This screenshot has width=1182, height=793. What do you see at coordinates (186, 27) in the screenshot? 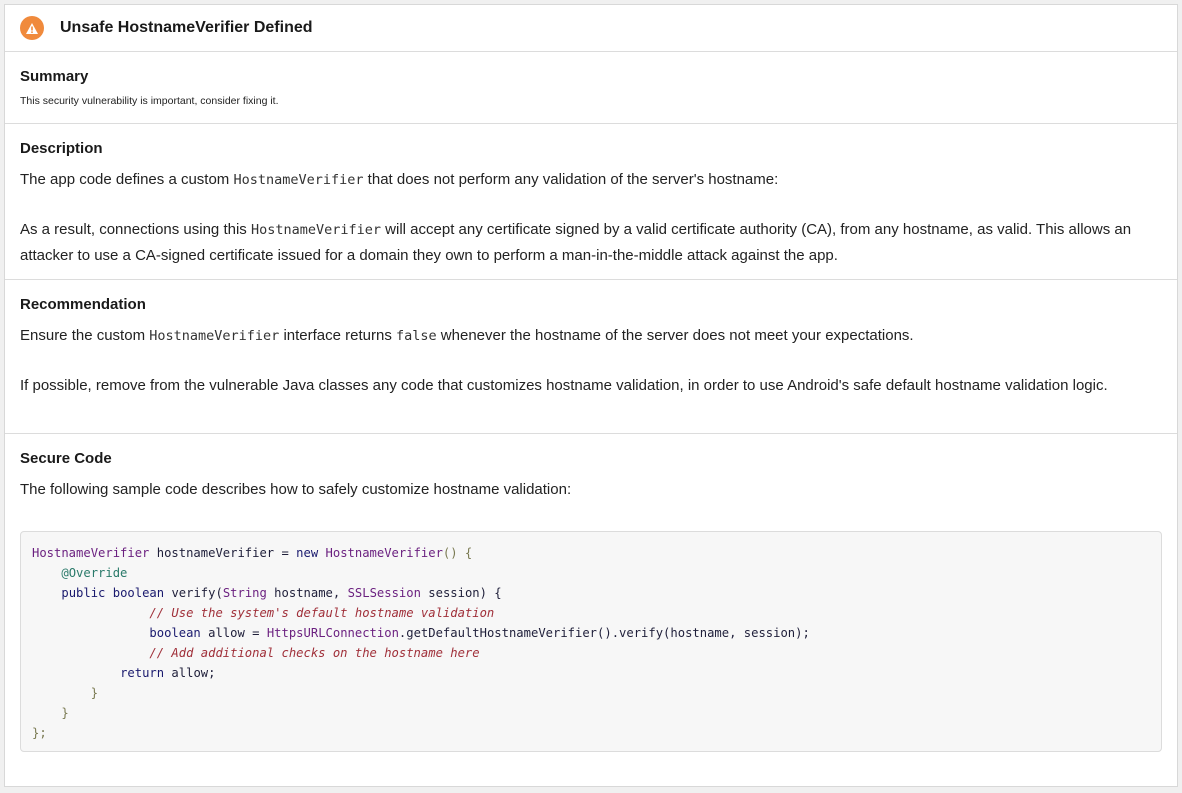
I see `page-title: Unsafe HostnameVerifier Defined` at bounding box center [186, 27].